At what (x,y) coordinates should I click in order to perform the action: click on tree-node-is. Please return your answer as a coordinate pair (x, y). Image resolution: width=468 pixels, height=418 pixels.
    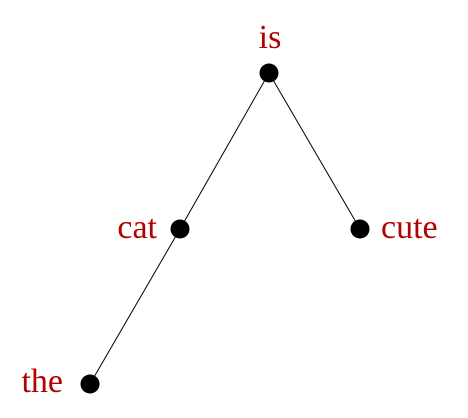
    Looking at the image, I should click on (269, 73).